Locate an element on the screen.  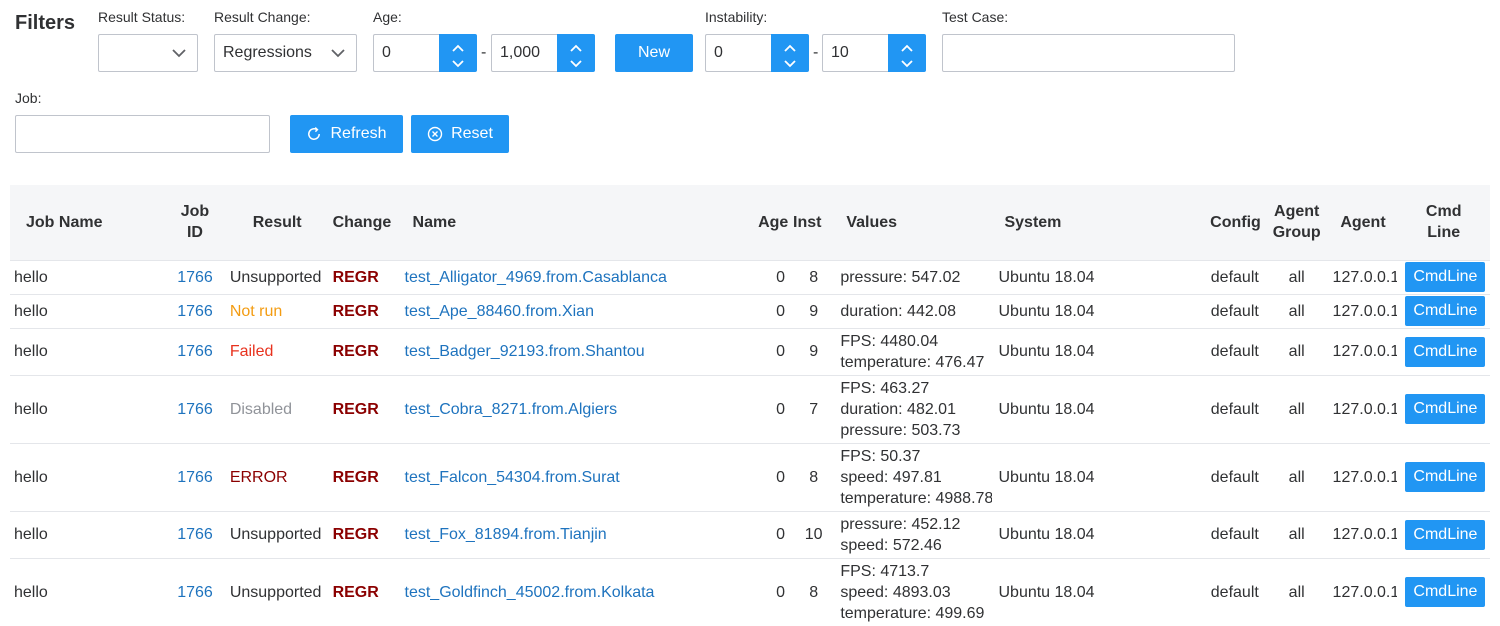
cell-values: pressure: 452.12 speed: 572.46 is located at coordinates (915, 534).